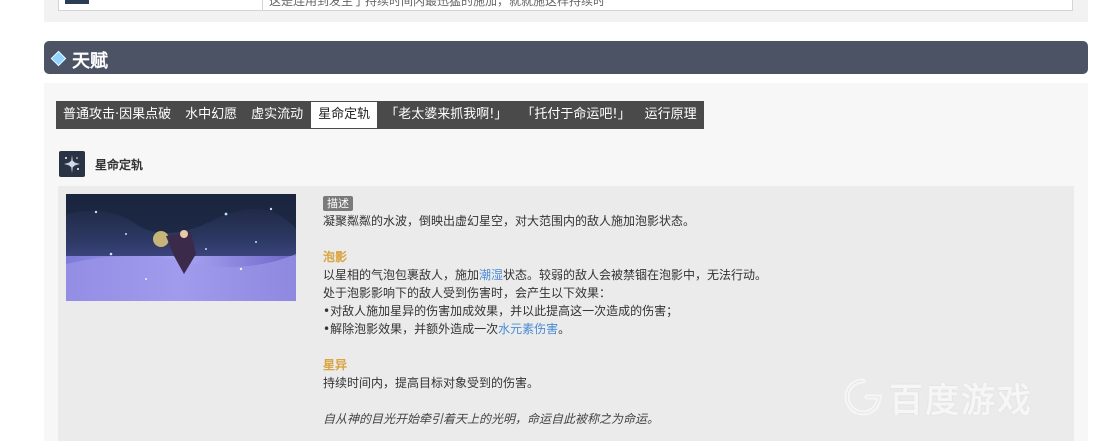 This screenshot has width=1096, height=441. I want to click on bubble-line-4: •解除泡影效果，并额外造成一次水元素伤害。, so click(683, 329).